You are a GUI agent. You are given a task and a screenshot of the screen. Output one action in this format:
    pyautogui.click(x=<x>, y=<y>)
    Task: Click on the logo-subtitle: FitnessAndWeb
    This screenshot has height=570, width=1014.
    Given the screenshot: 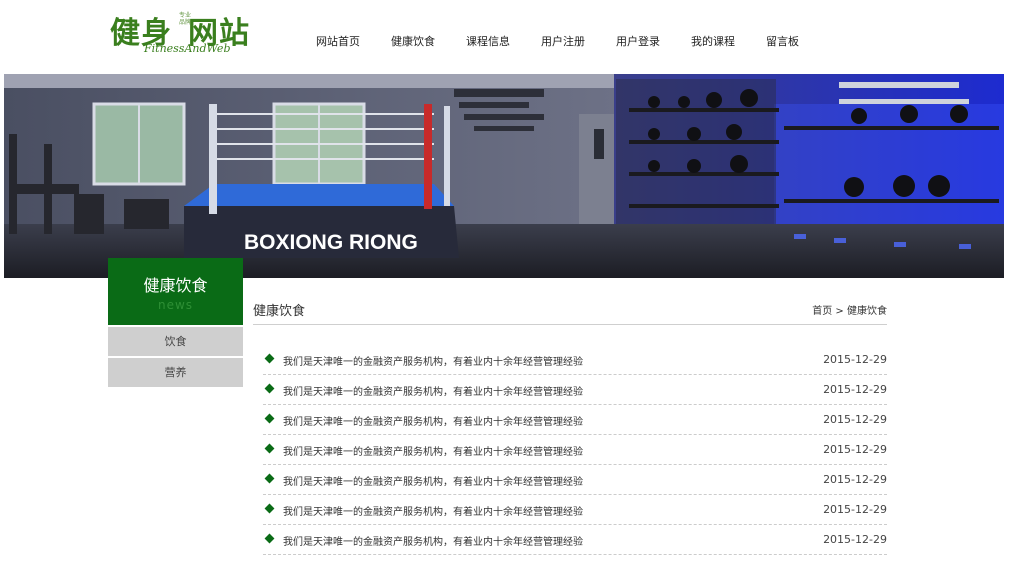 What is the action you would take?
    pyautogui.click(x=187, y=48)
    